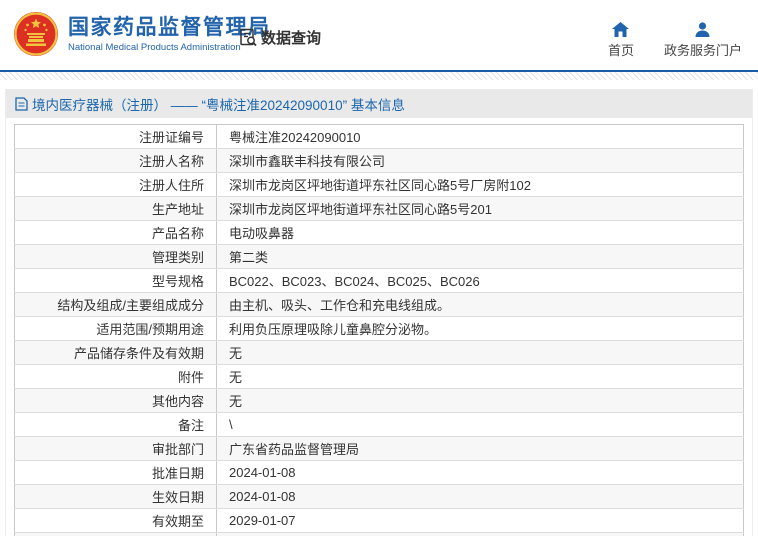 This screenshot has height=536, width=758. I want to click on row-value: 2024-01-08, so click(480, 496).